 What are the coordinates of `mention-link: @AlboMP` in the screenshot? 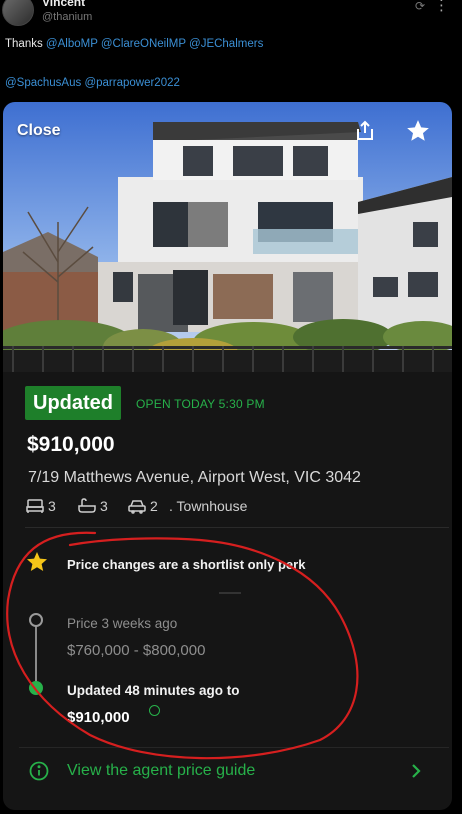 It's located at (72, 44).